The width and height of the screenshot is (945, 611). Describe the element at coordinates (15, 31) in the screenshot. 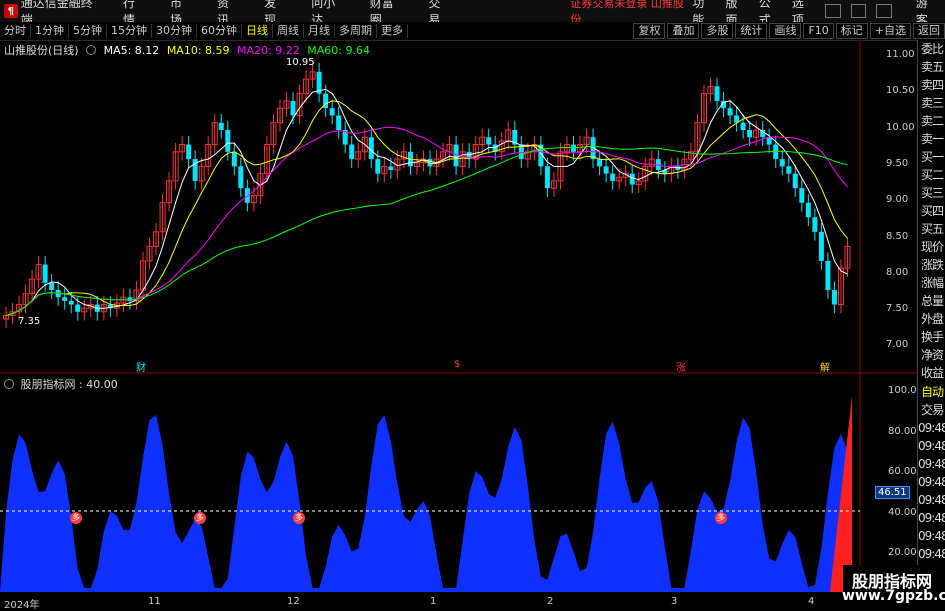

I see `period-timeshare: 分时` at that location.